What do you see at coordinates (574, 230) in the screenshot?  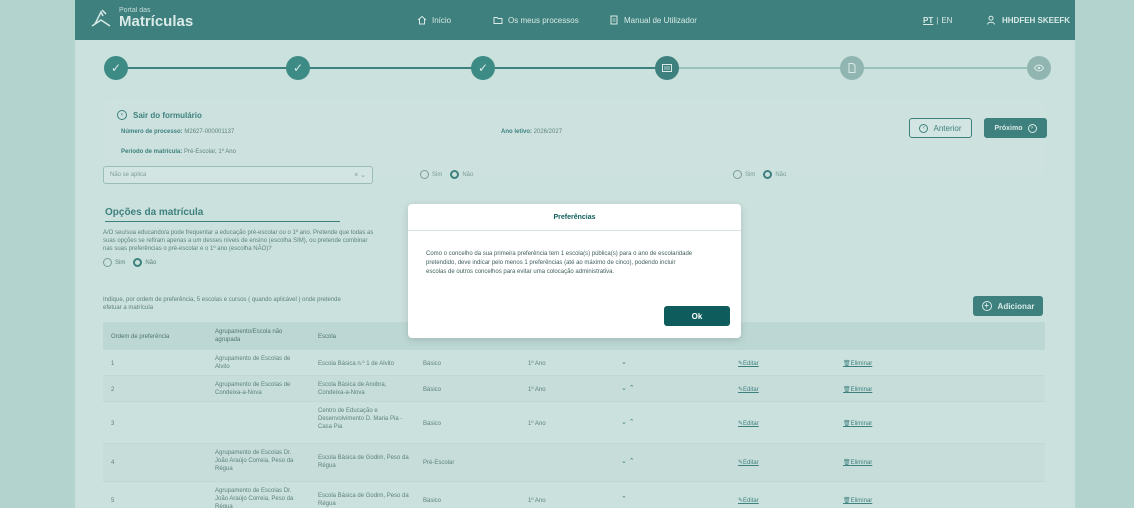 I see `dialog-divider` at bounding box center [574, 230].